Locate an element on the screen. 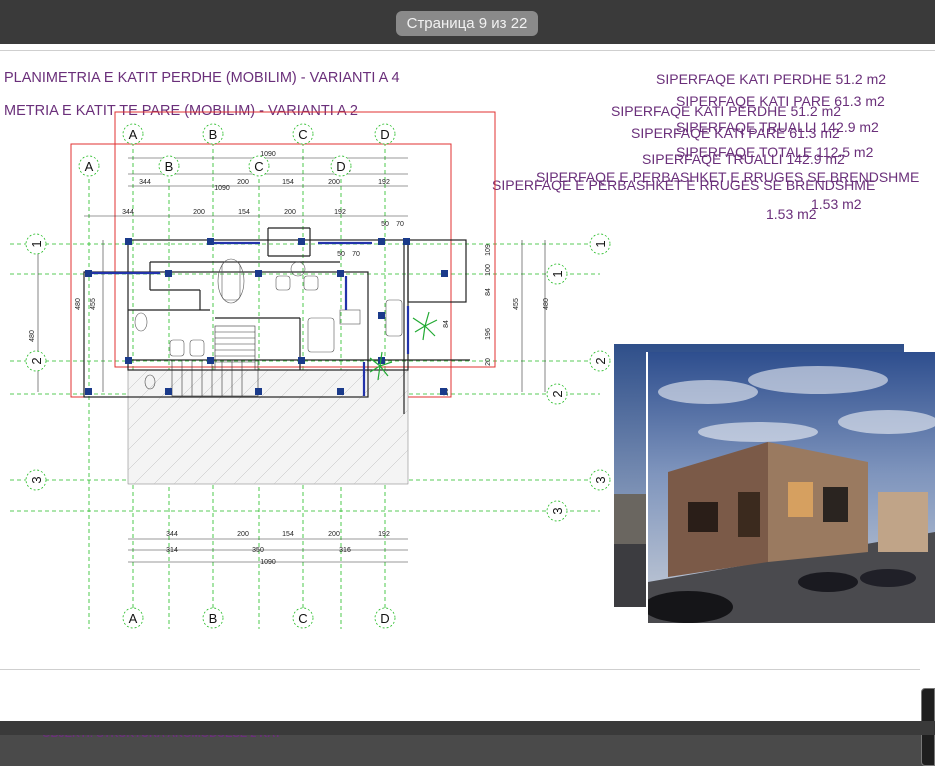 Image resolution: width=935 pixels, height=766 pixels. dim-316-bottom: 316 is located at coordinates (345, 550).